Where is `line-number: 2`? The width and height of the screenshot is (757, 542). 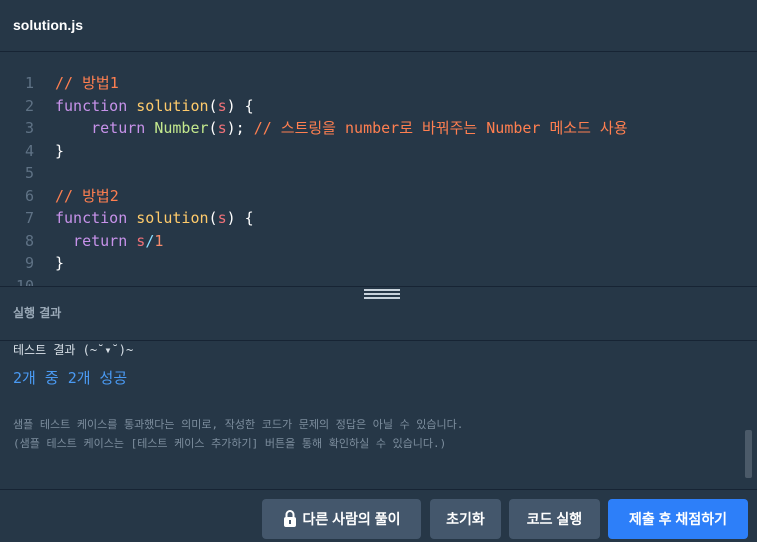 line-number: 2 is located at coordinates (29, 105).